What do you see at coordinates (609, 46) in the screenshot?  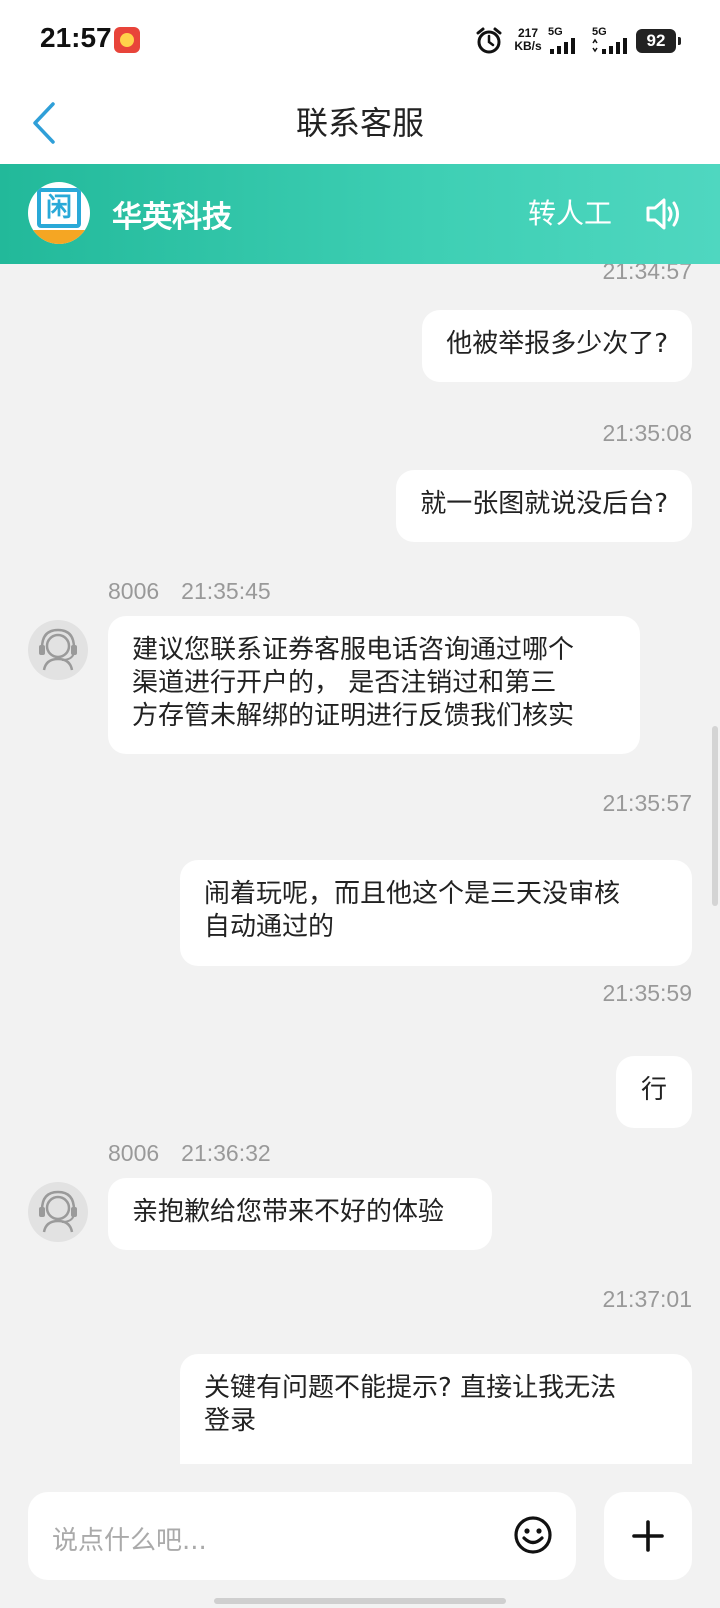 I see `signal-bars-2-icon` at bounding box center [609, 46].